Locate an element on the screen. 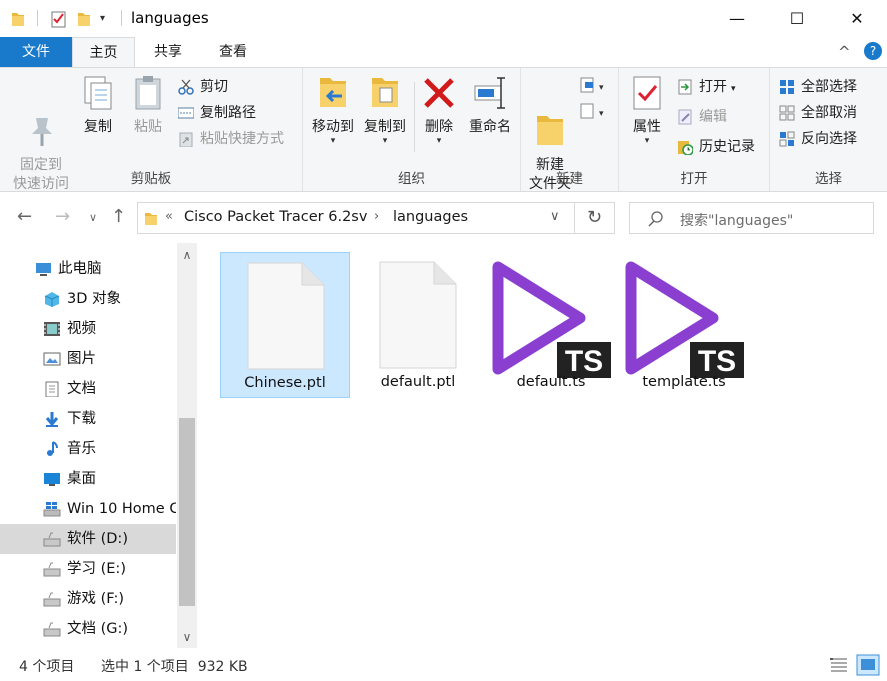 Image resolution: width=887 pixels, height=681 pixels. new-folder-icon is located at coordinates (84, 19).